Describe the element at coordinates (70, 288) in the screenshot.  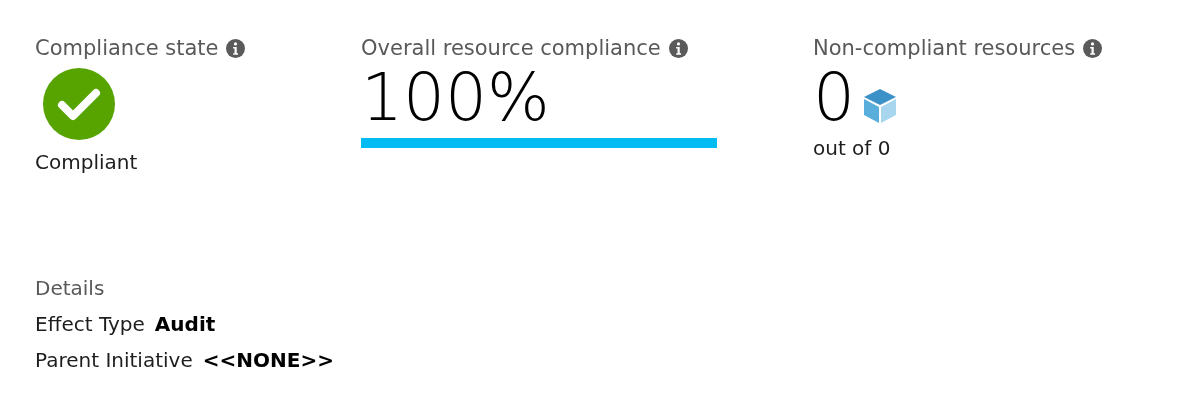
I see `details-heading: Details` at that location.